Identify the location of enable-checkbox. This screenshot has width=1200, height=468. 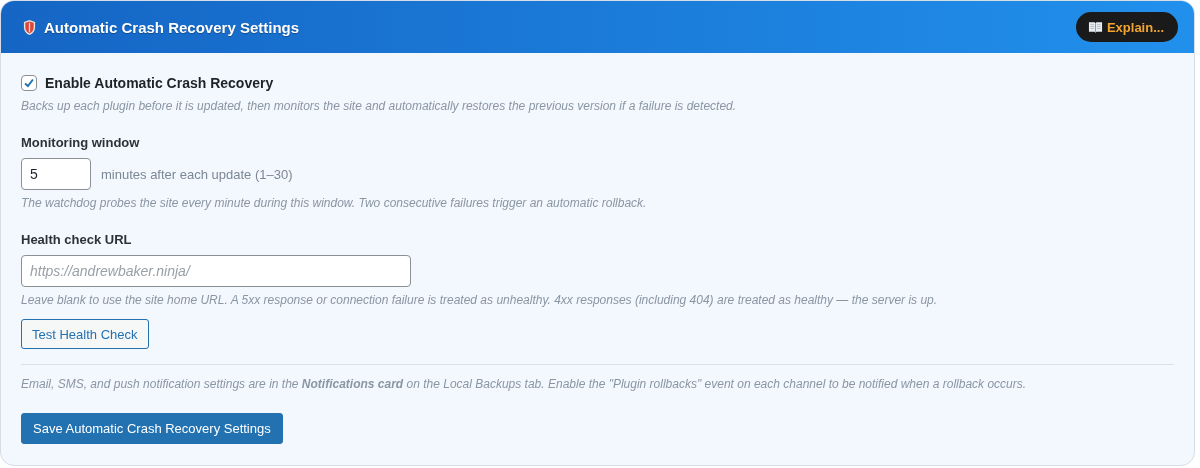
(29, 83).